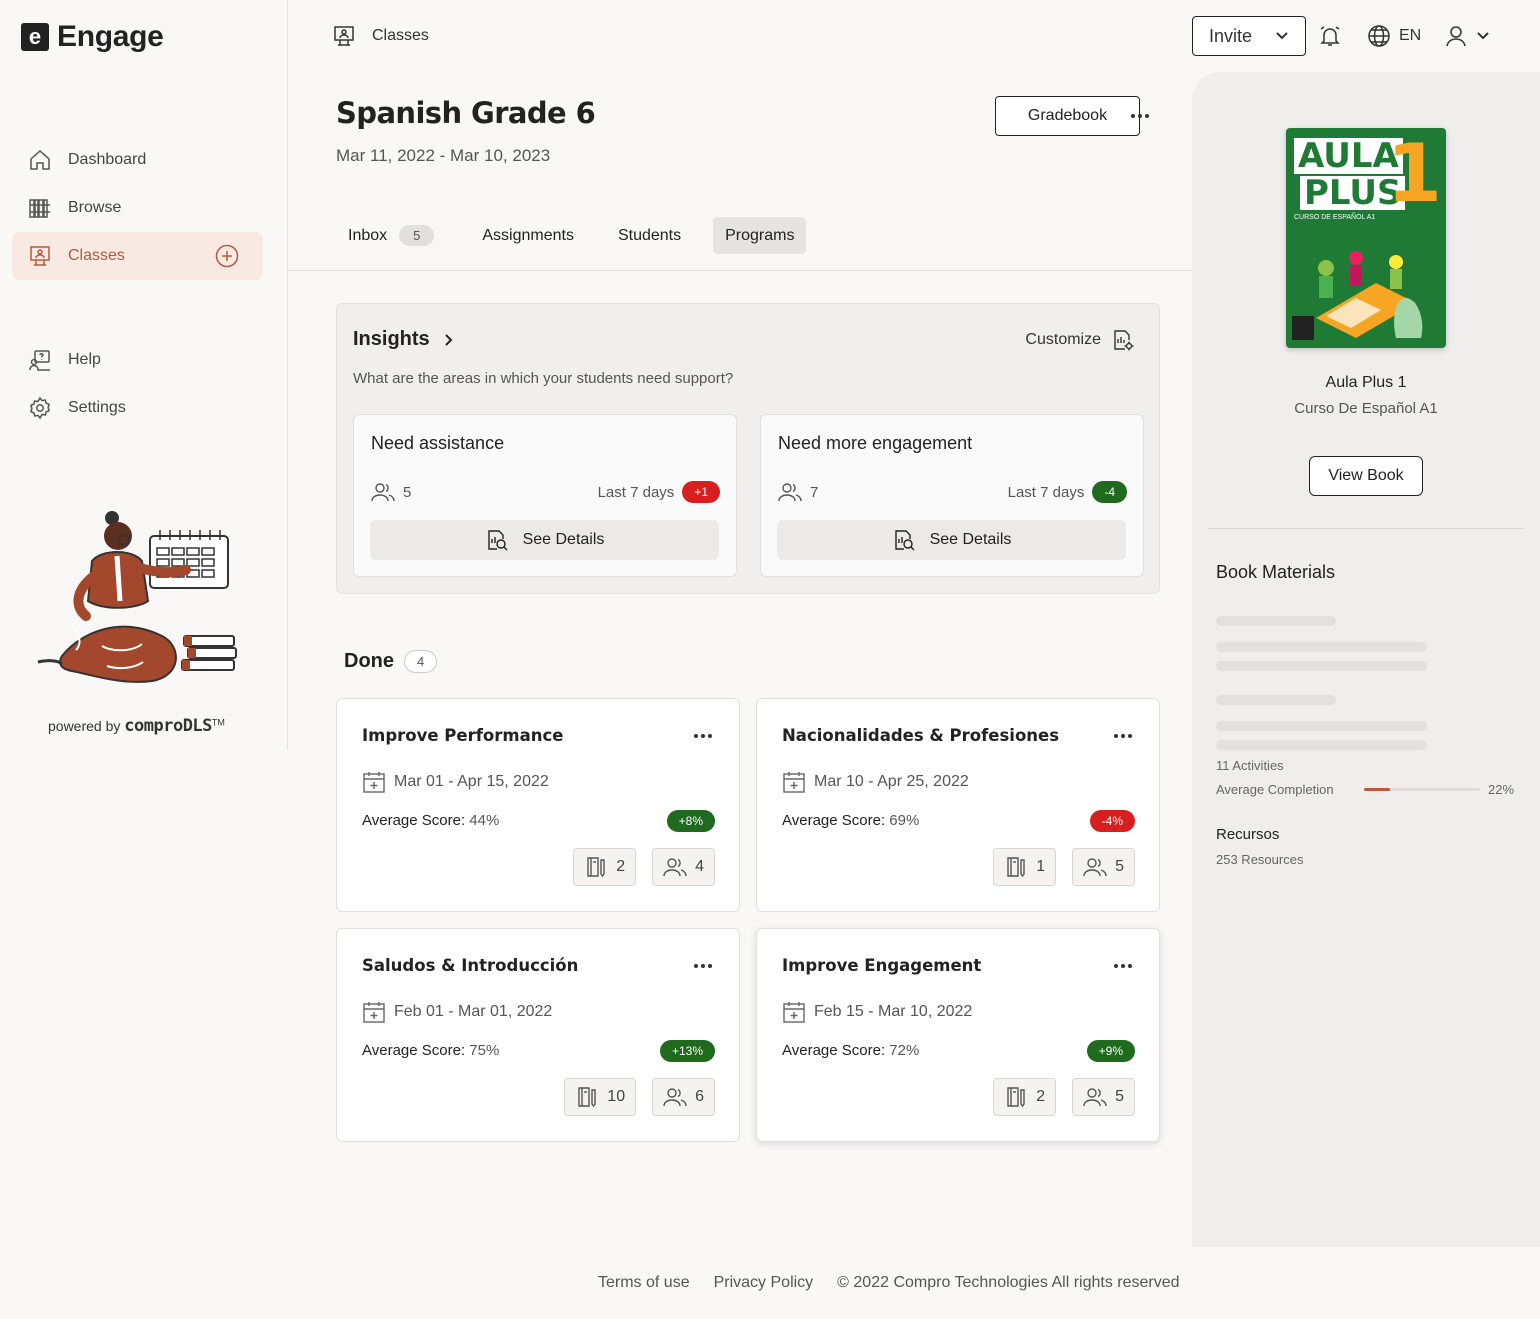 This screenshot has height=1319, width=1540. I want to click on students-count: 4, so click(699, 866).